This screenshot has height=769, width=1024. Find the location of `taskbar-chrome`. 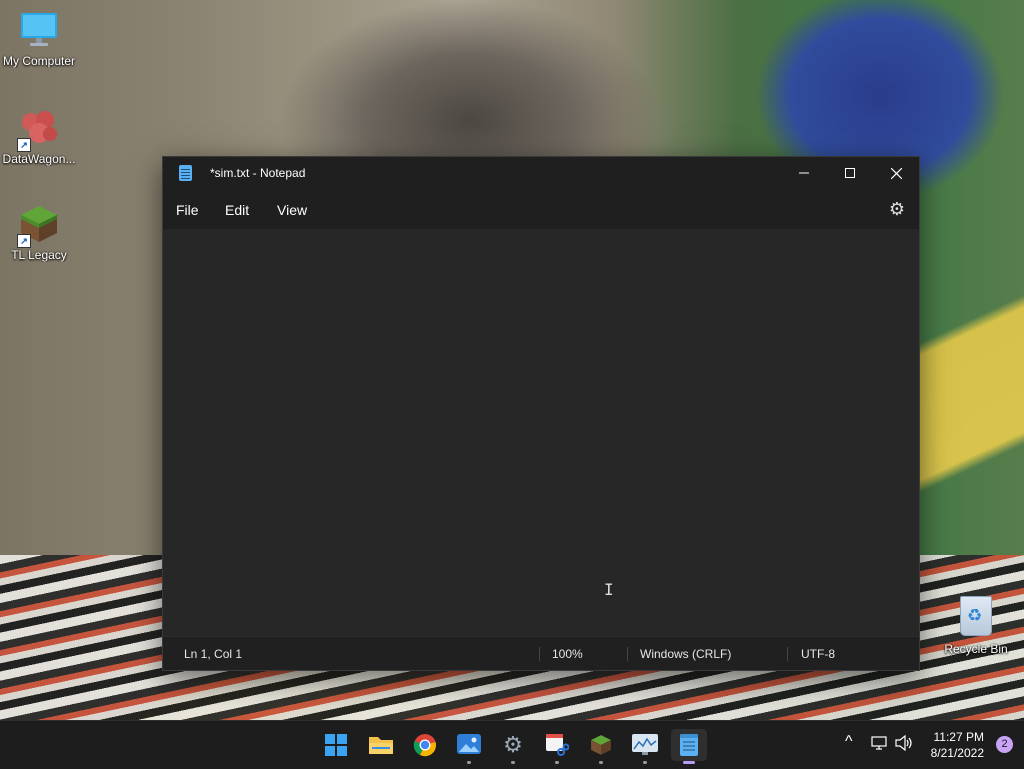

taskbar-chrome is located at coordinates (425, 745).